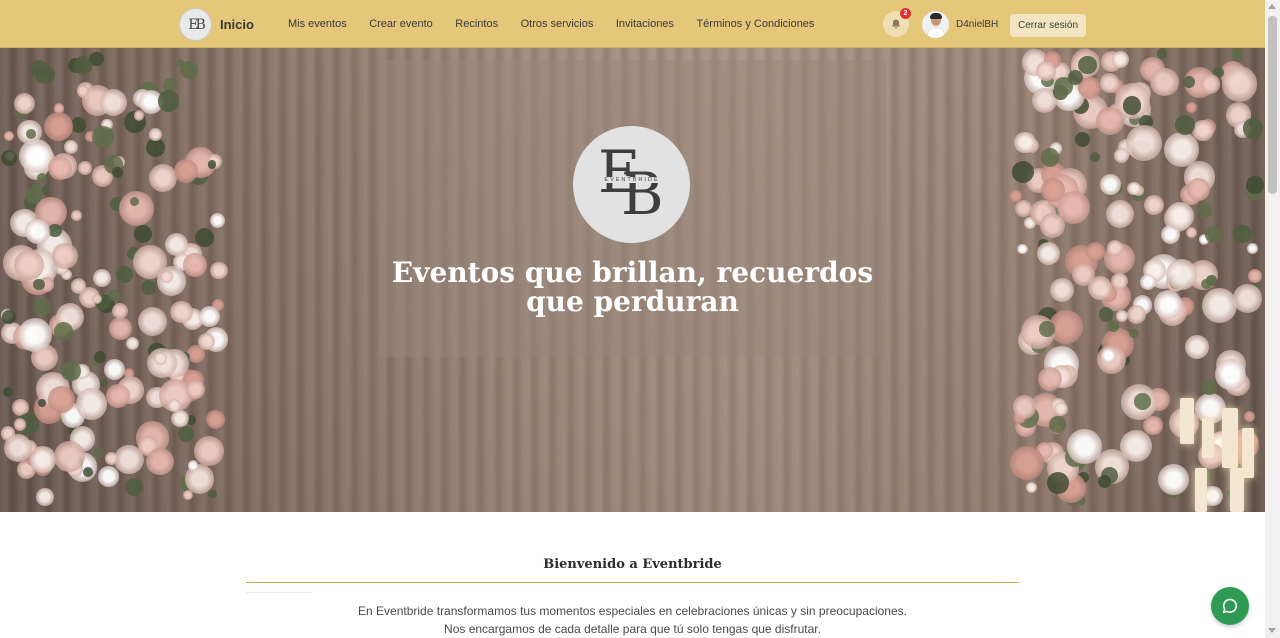  What do you see at coordinates (632, 564) in the screenshot?
I see `welcome-title: Bienvenido a Eventbride` at bounding box center [632, 564].